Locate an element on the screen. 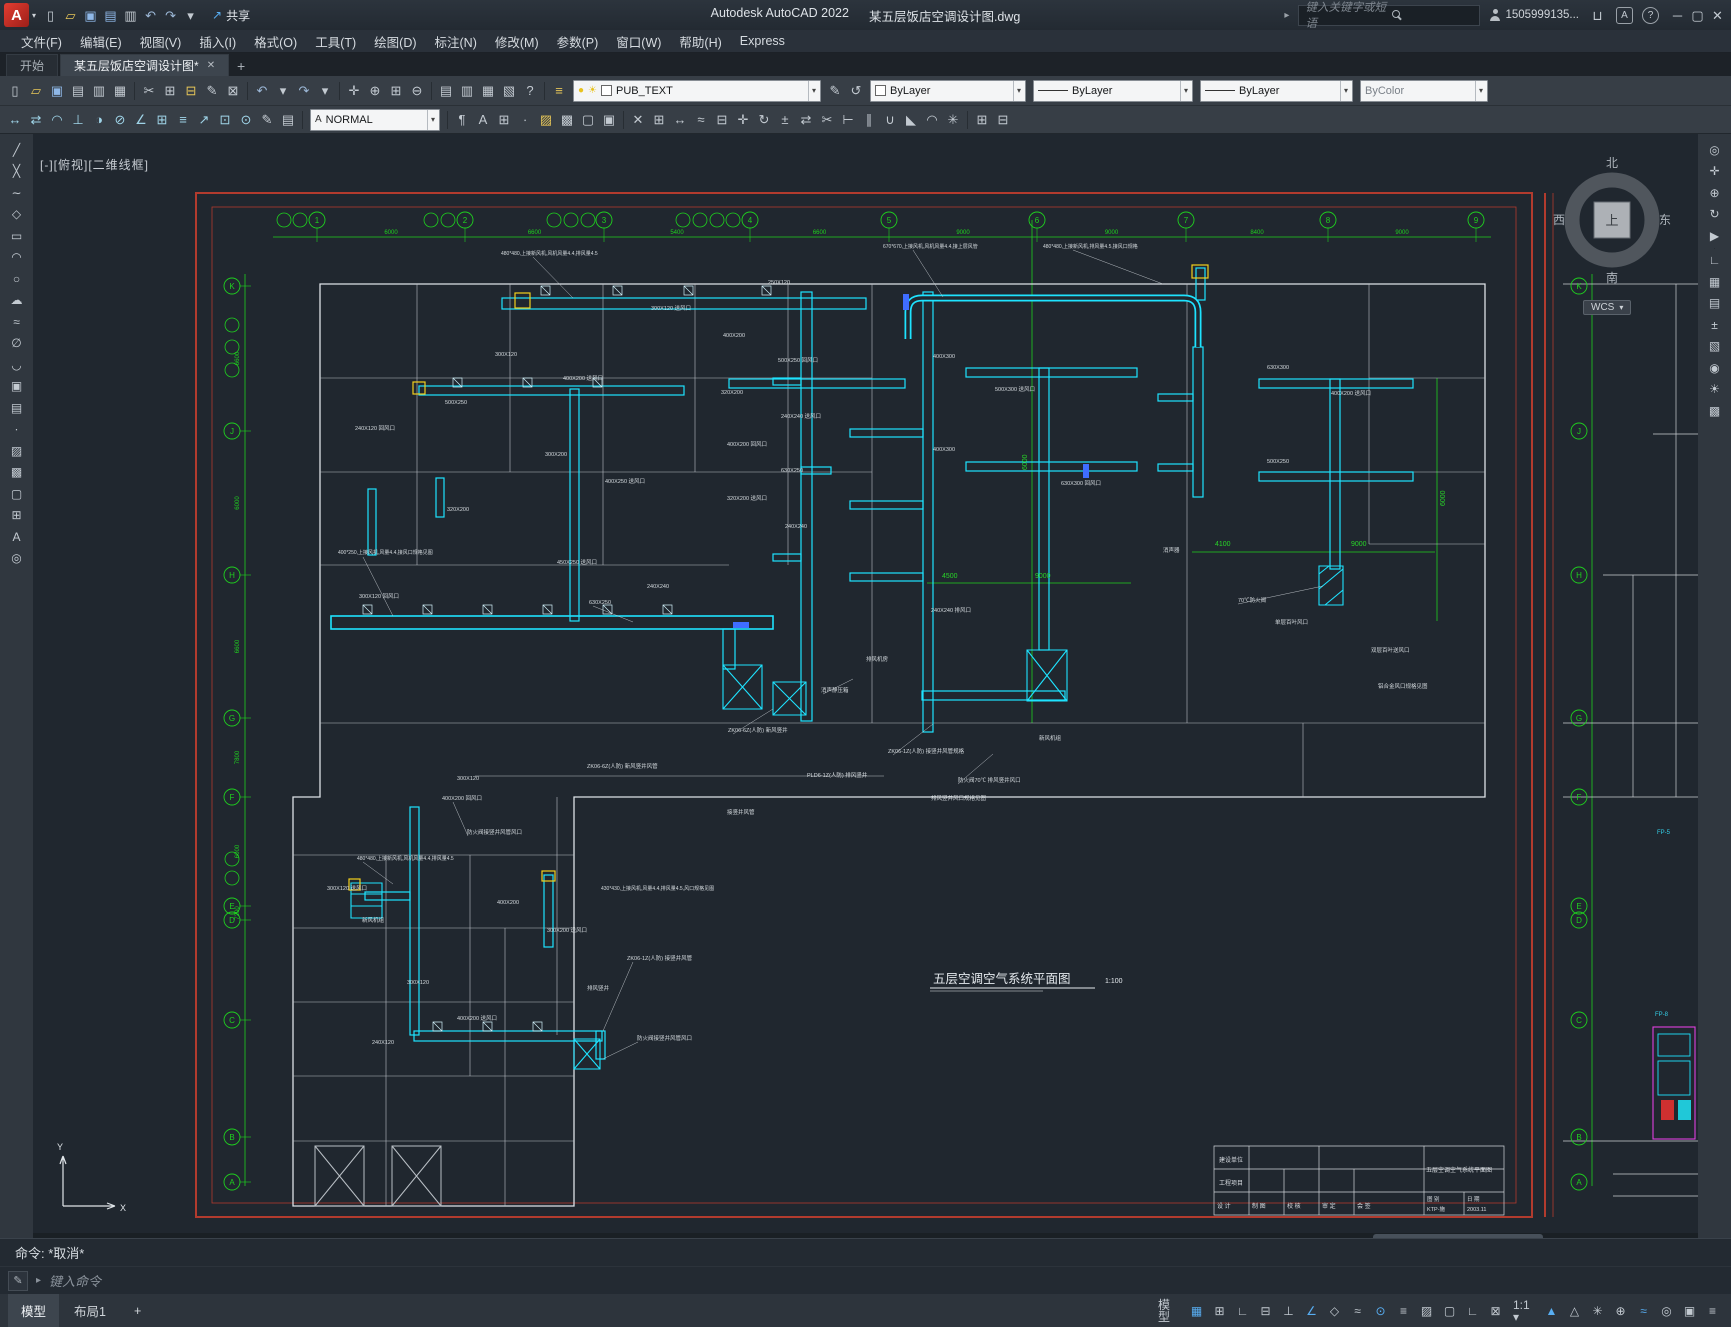 The width and height of the screenshot is (1731, 1327). quick-dim-icon: ⊞ is located at coordinates (162, 119).